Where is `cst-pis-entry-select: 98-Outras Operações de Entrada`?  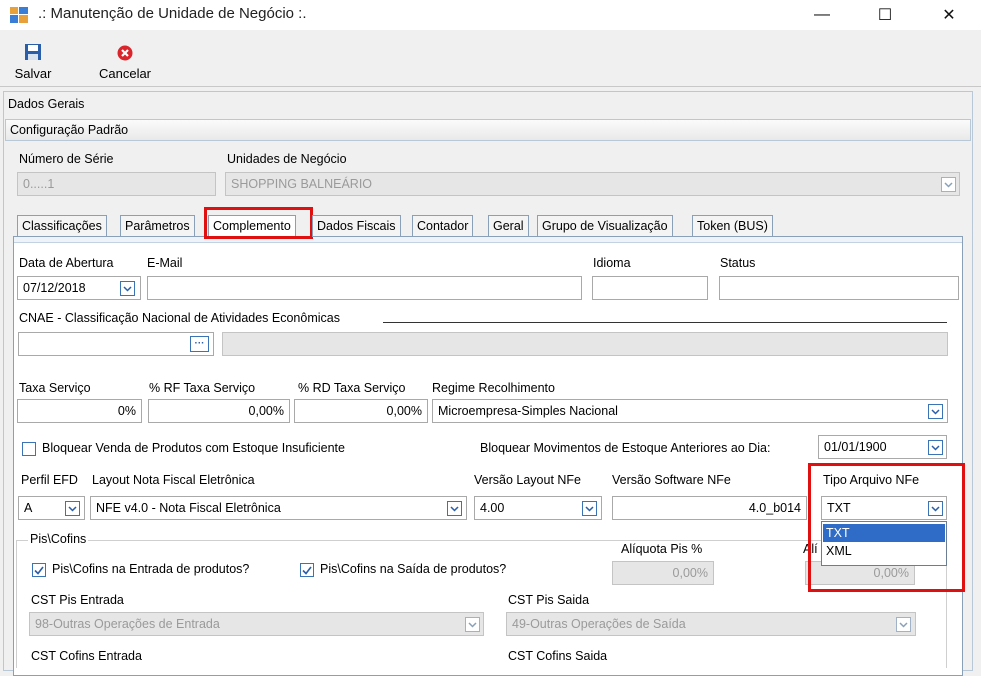
cst-pis-entry-select: 98-Outras Operações de Entrada is located at coordinates (256, 624).